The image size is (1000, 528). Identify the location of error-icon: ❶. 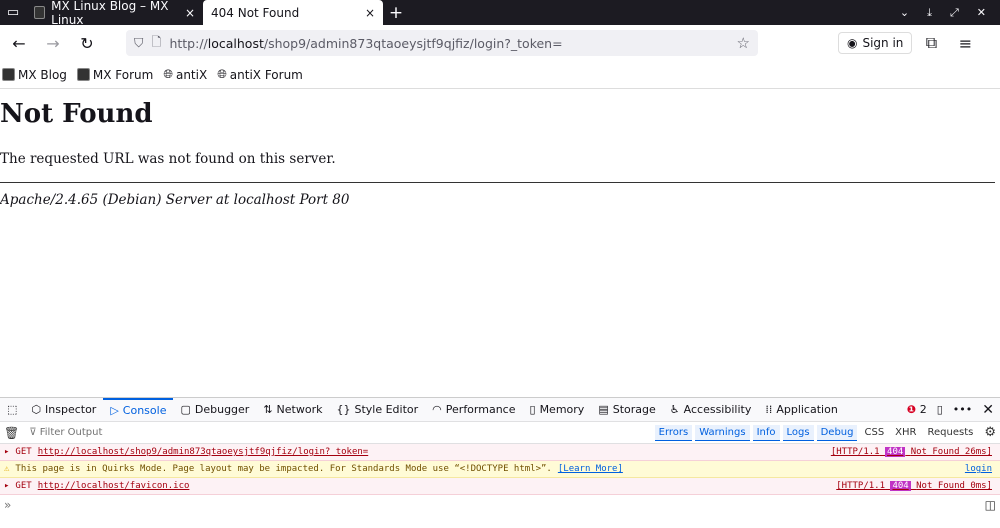
(911, 409).